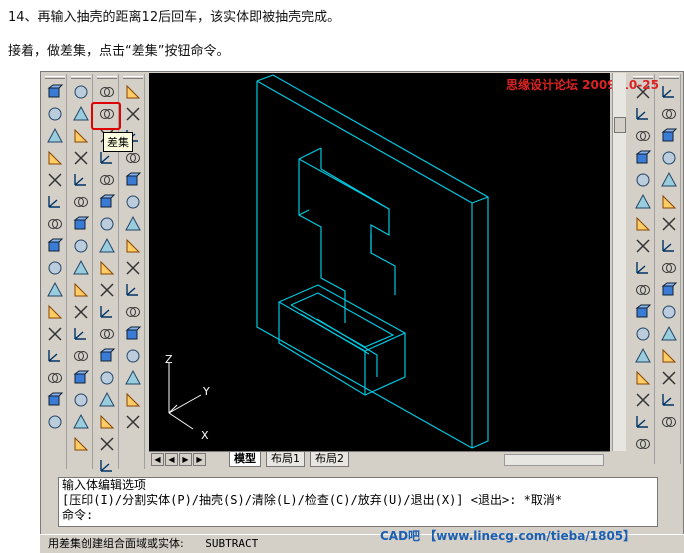  What do you see at coordinates (643, 114) in the screenshot?
I see `xline-icon` at bounding box center [643, 114].